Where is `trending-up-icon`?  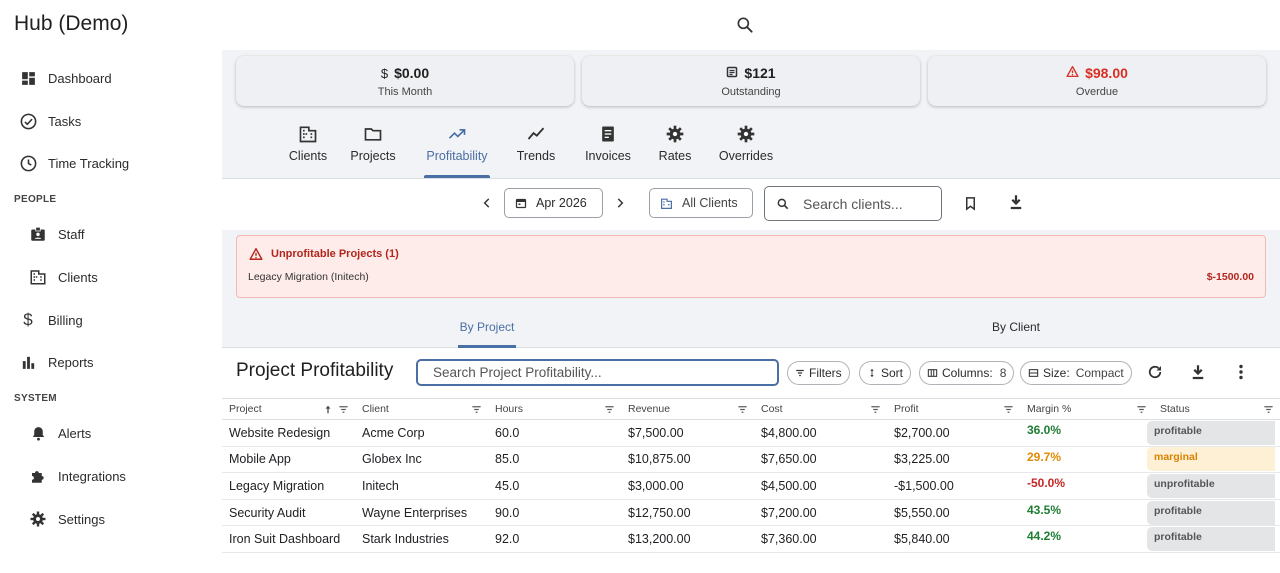 trending-up-icon is located at coordinates (457, 134).